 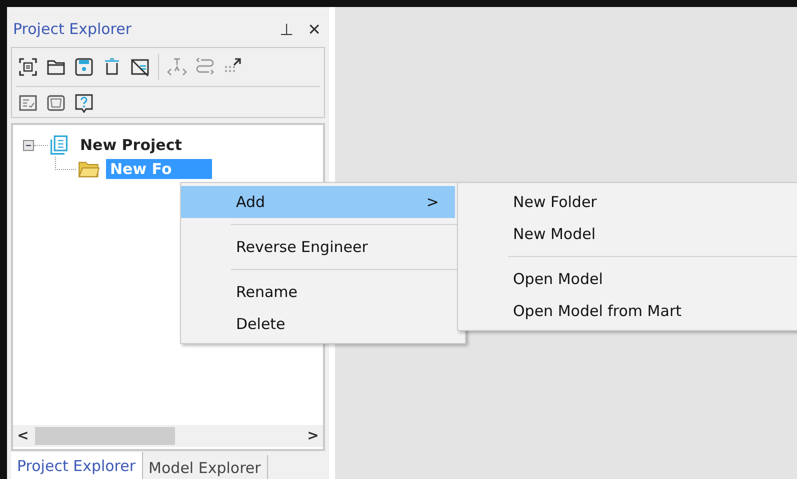 I want to click on scroll-right-button: >, so click(x=313, y=436).